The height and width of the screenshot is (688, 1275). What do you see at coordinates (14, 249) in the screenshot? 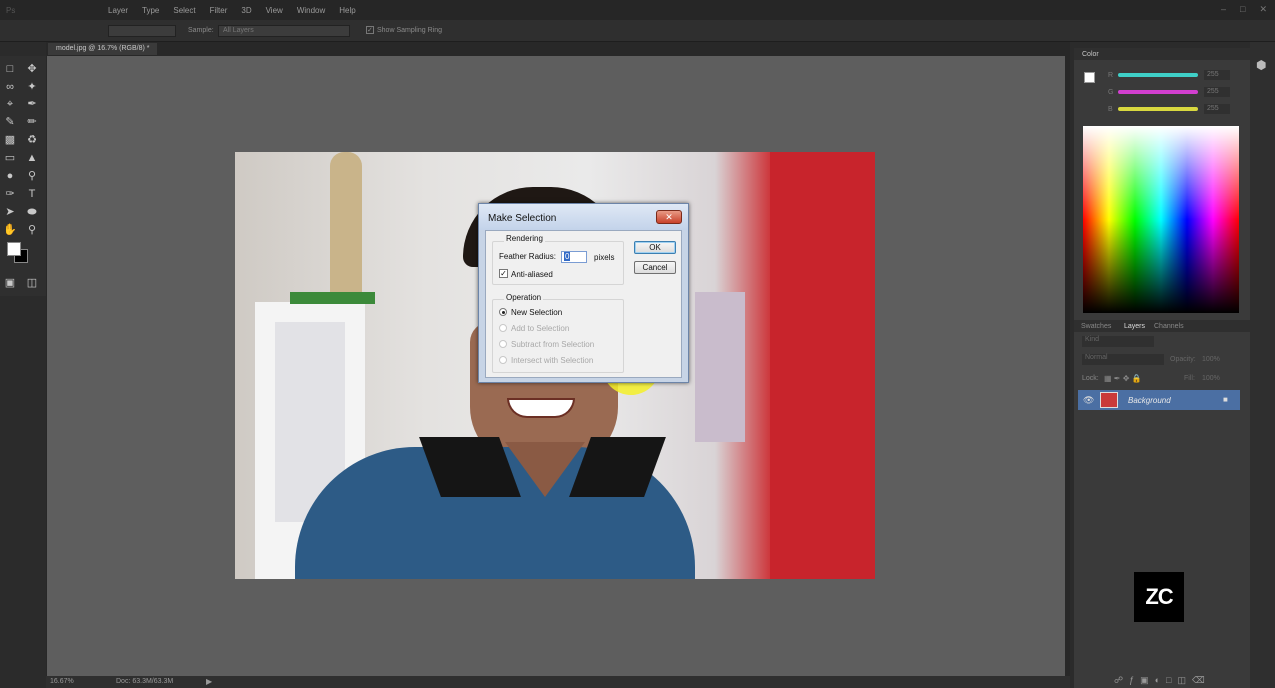
I see `foreground-color-swatch` at bounding box center [14, 249].